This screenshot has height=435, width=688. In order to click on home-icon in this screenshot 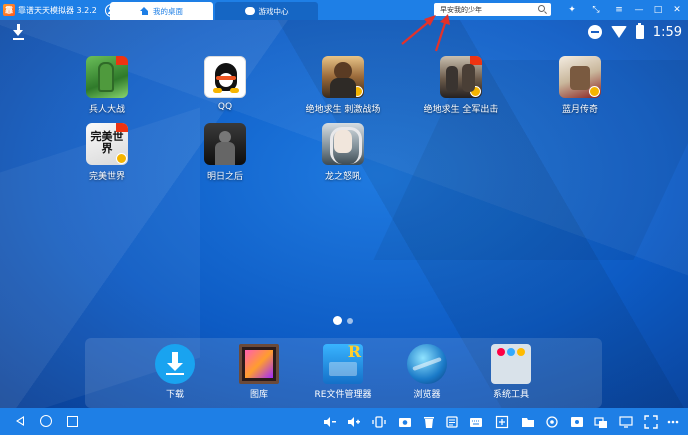, I will do `click(144, 11)`.